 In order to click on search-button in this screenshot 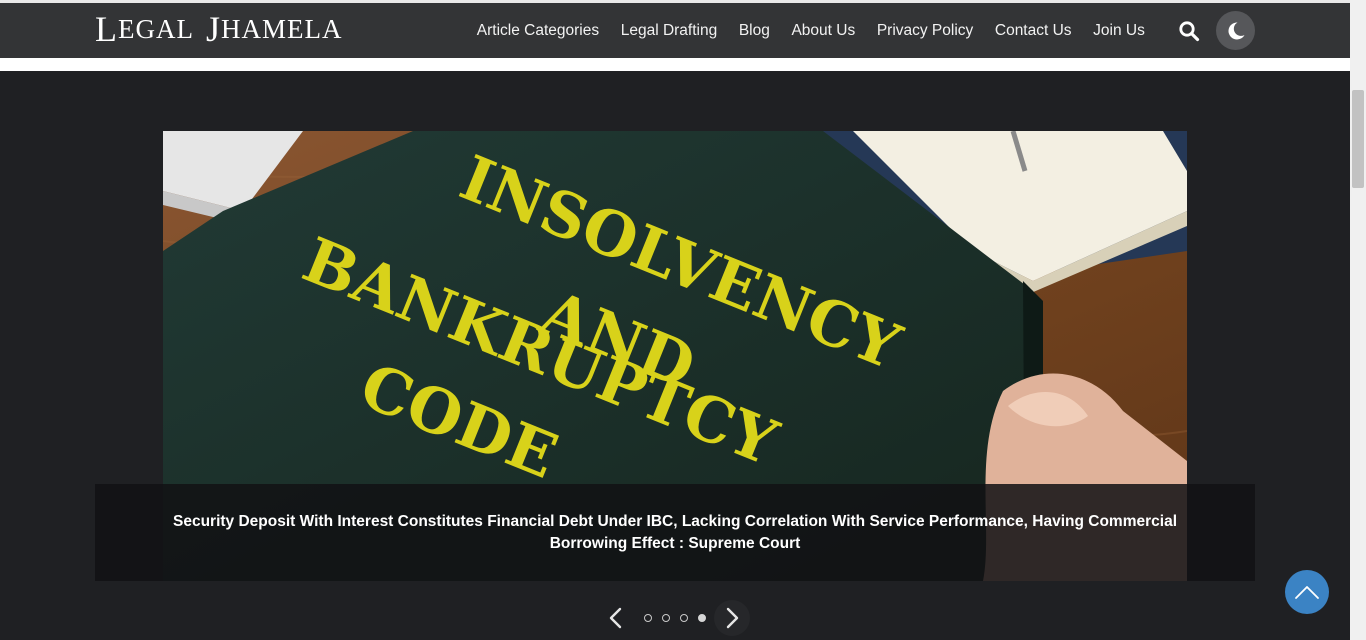, I will do `click(1189, 31)`.